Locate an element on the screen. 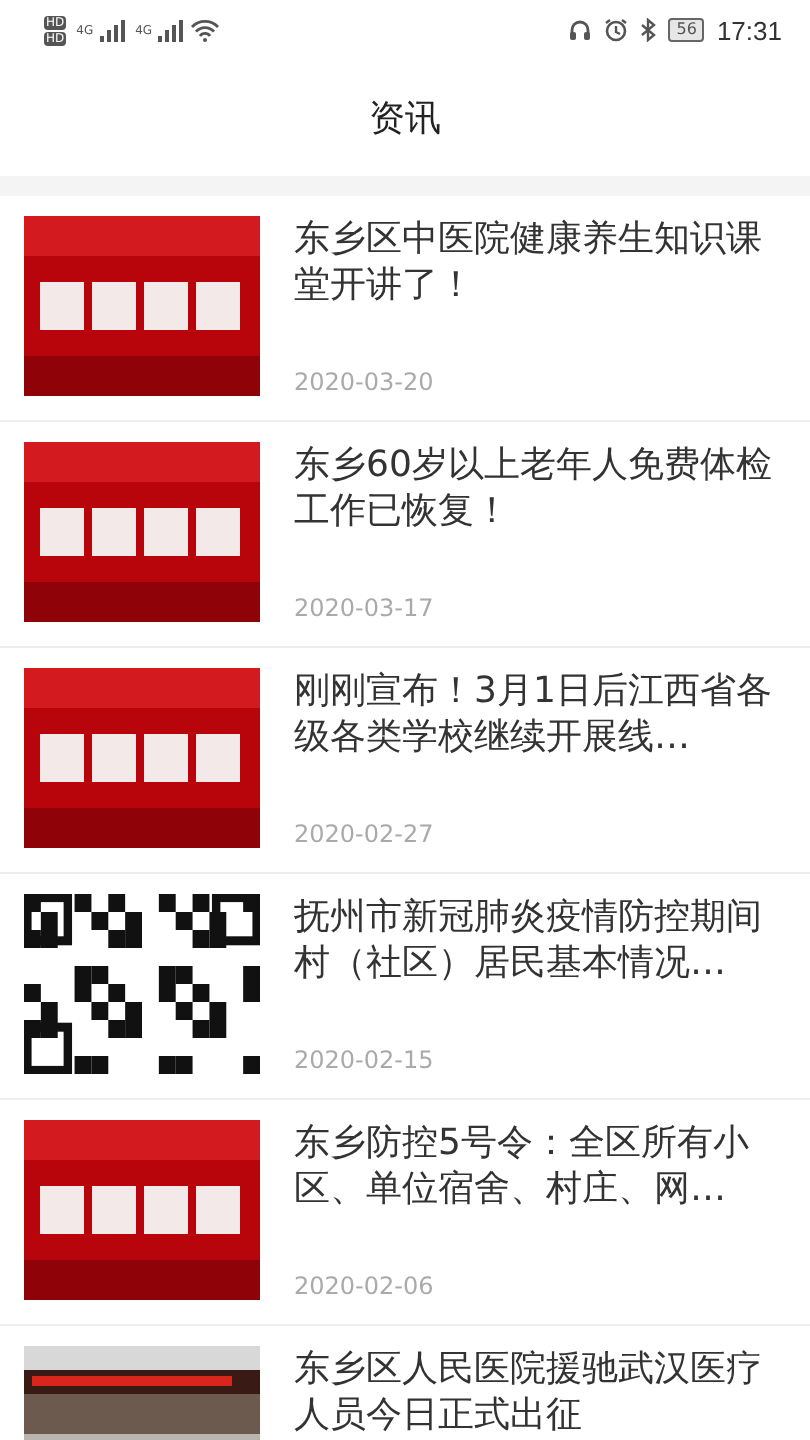 The image size is (810, 1440). news-item: 东乡区人民医院援驰武汉医疗人员今日正式出征 is located at coordinates (405, 1383).